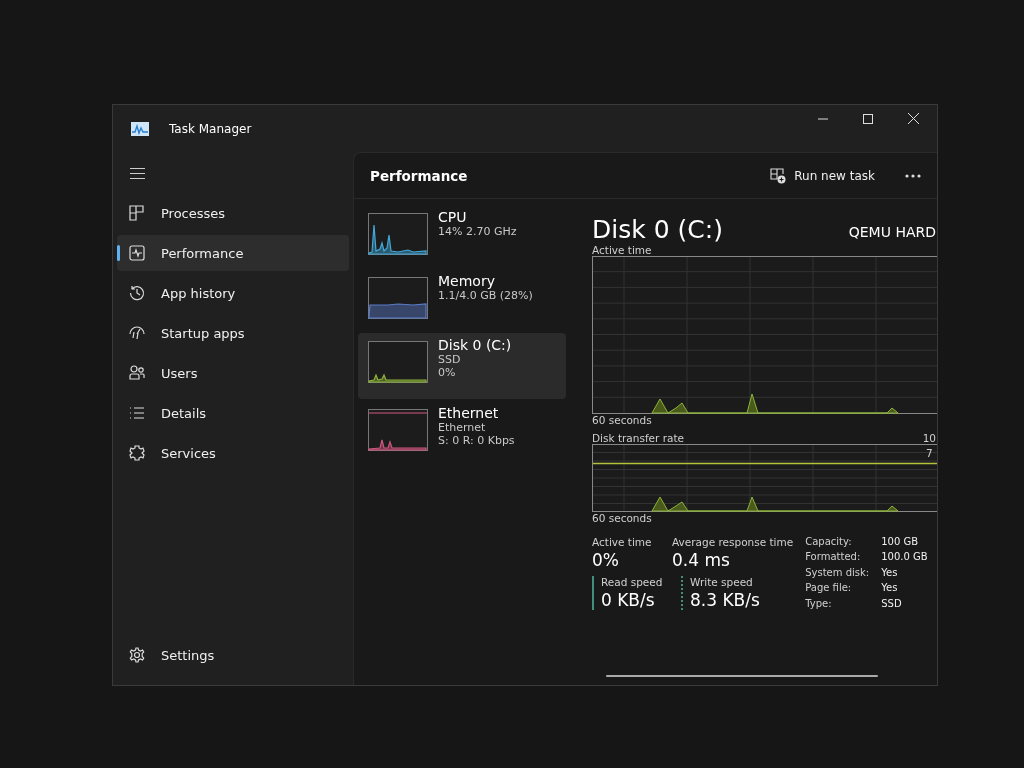 This screenshot has height=768, width=1024. I want to click on sidebar-item: Performance, so click(233, 253).